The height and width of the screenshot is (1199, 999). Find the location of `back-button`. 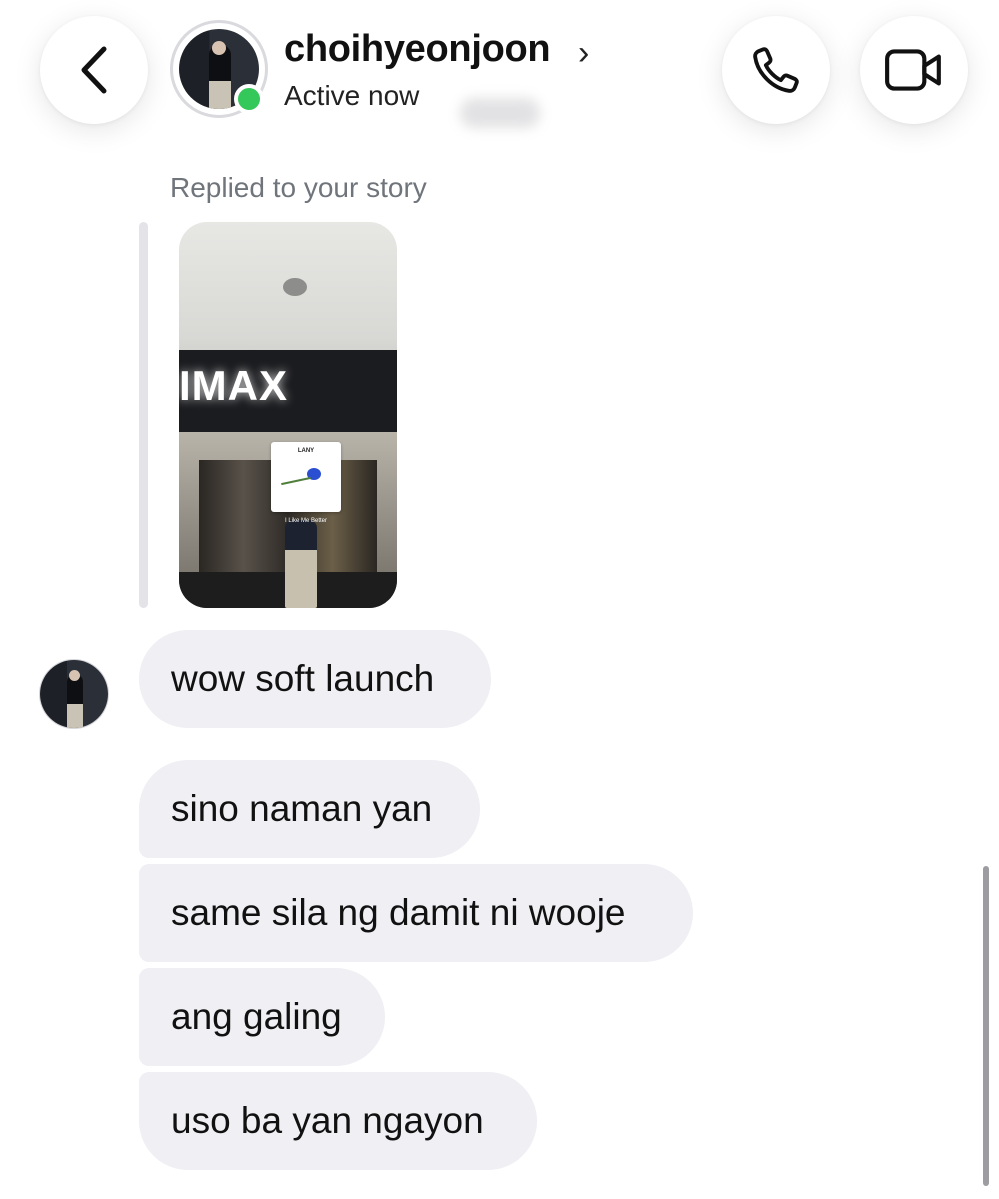

back-button is located at coordinates (94, 70).